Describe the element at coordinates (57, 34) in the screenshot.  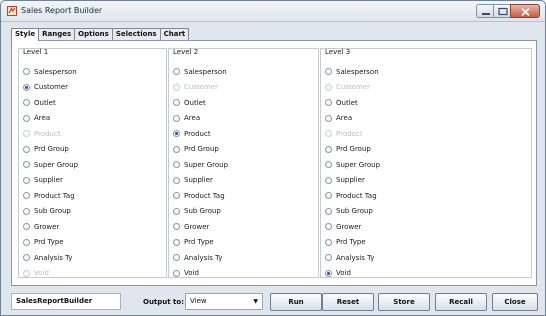
I see `tab-ranges: Ranges` at that location.